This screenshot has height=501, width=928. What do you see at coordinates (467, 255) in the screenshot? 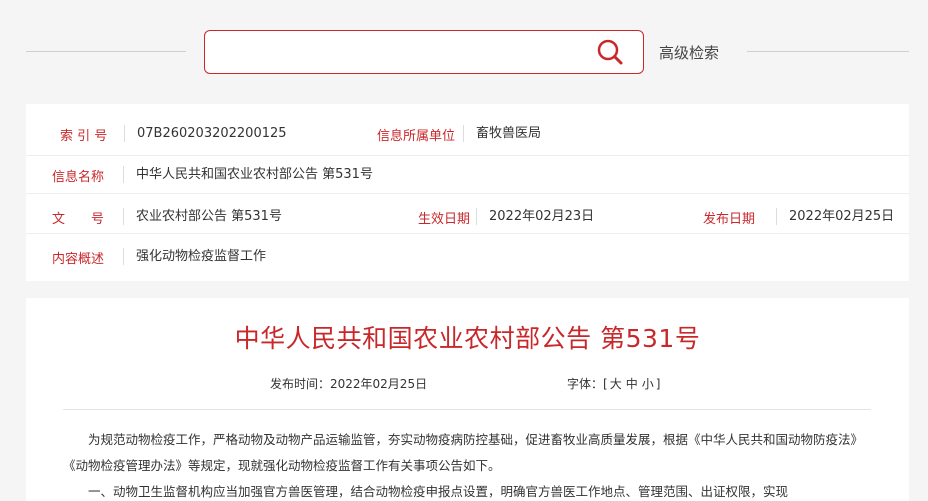
I see `info-row-summary: 内容概述 强化动物检疫监督工作` at bounding box center [467, 255].